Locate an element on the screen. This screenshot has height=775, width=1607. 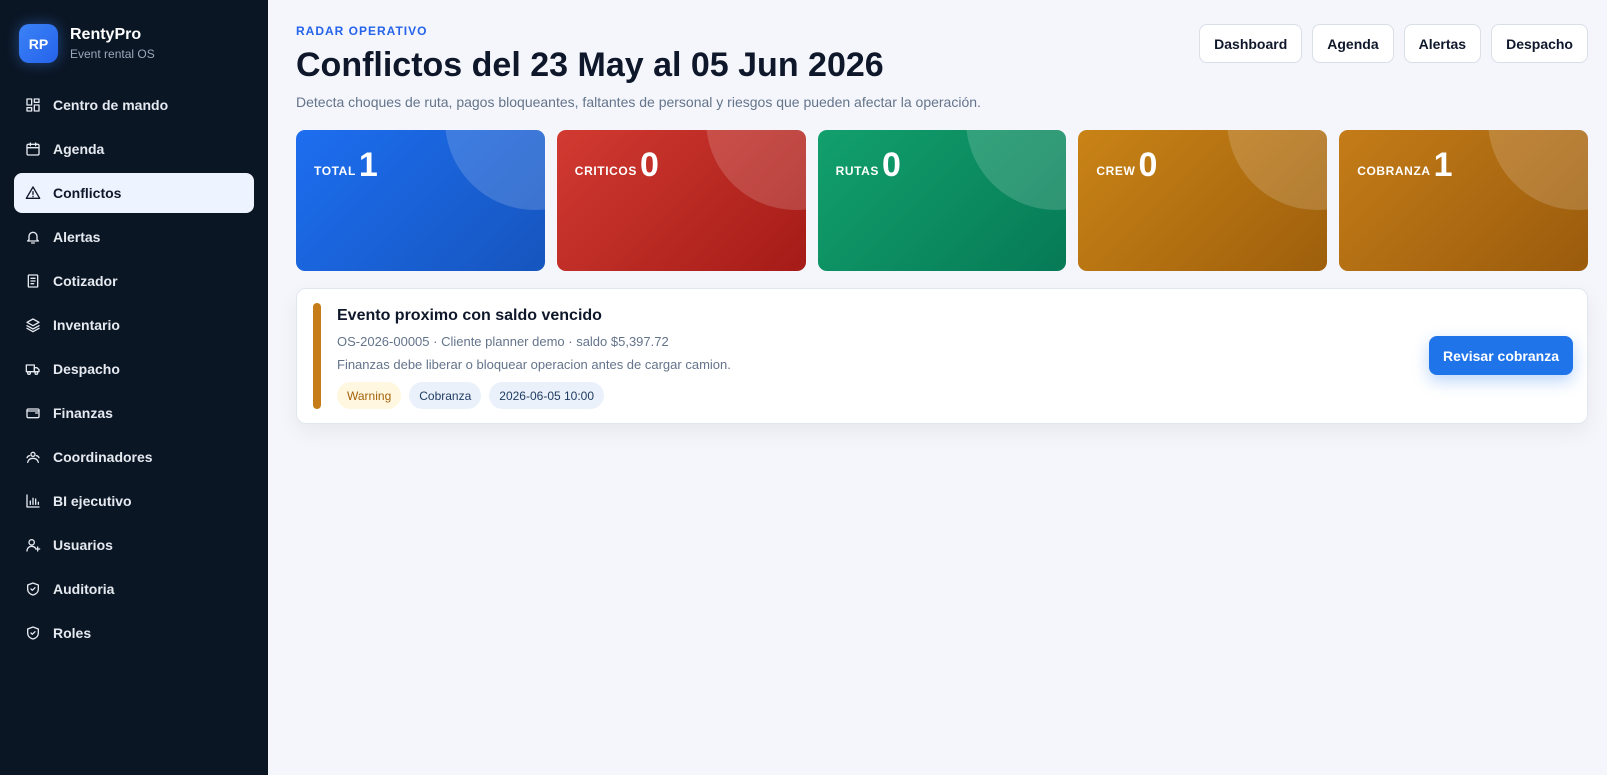
sidebar-item-label: Finanzas is located at coordinates (83, 413).